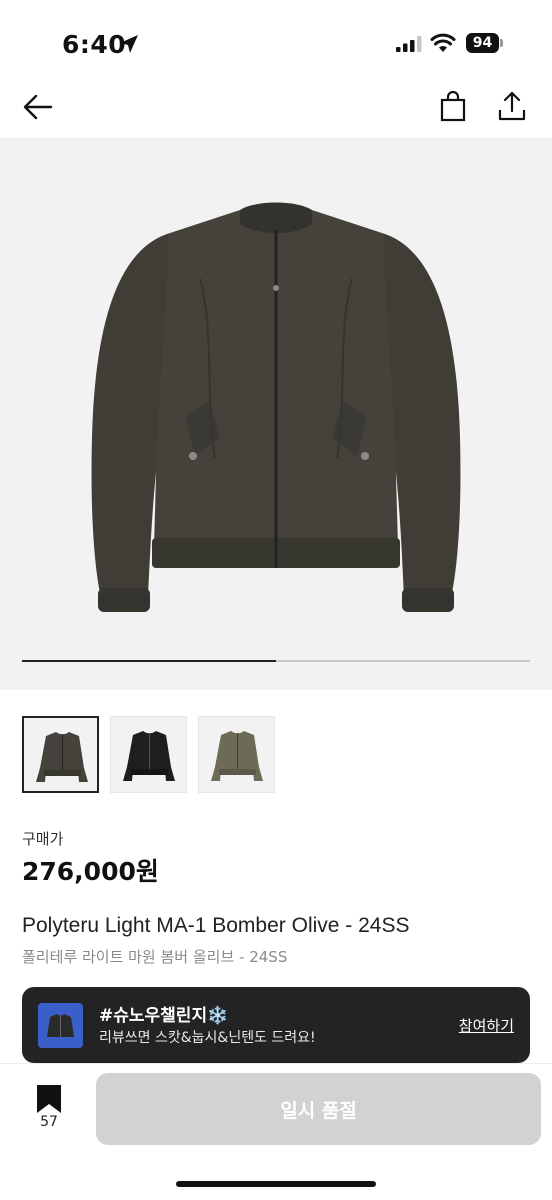 The image size is (552, 1200). I want to click on share-icon, so click(512, 106).